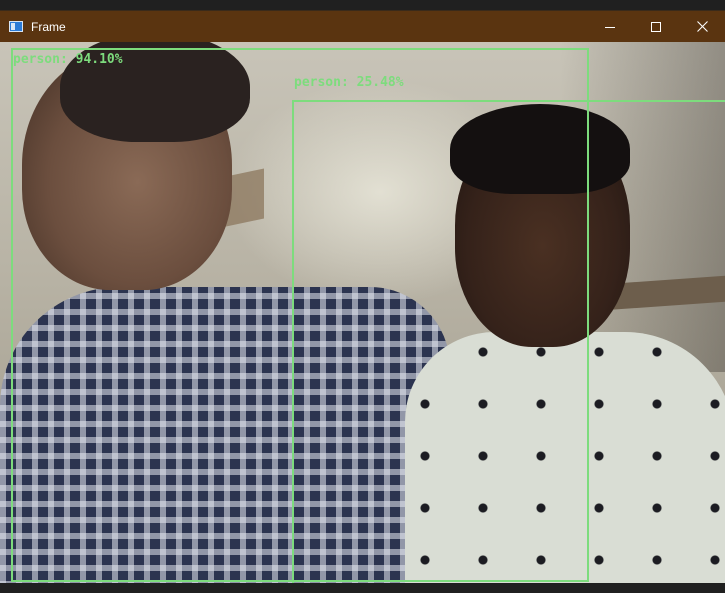 Image resolution: width=725 pixels, height=593 pixels. Describe the element at coordinates (16, 26) in the screenshot. I see `window-app-icon` at that location.